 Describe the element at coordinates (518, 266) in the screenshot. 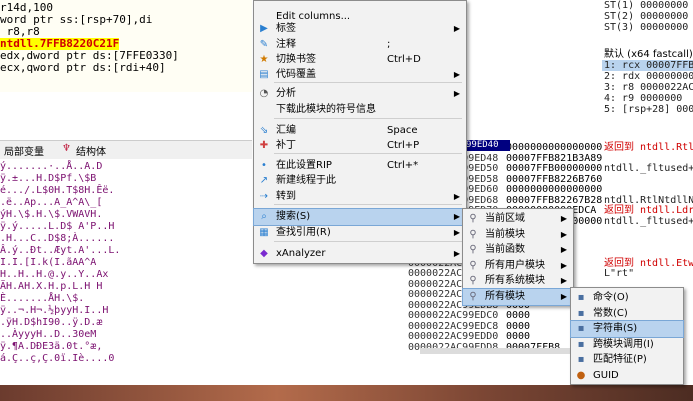

I see `search-scope-item: ⚲ 所有用户模块 ▶` at that location.